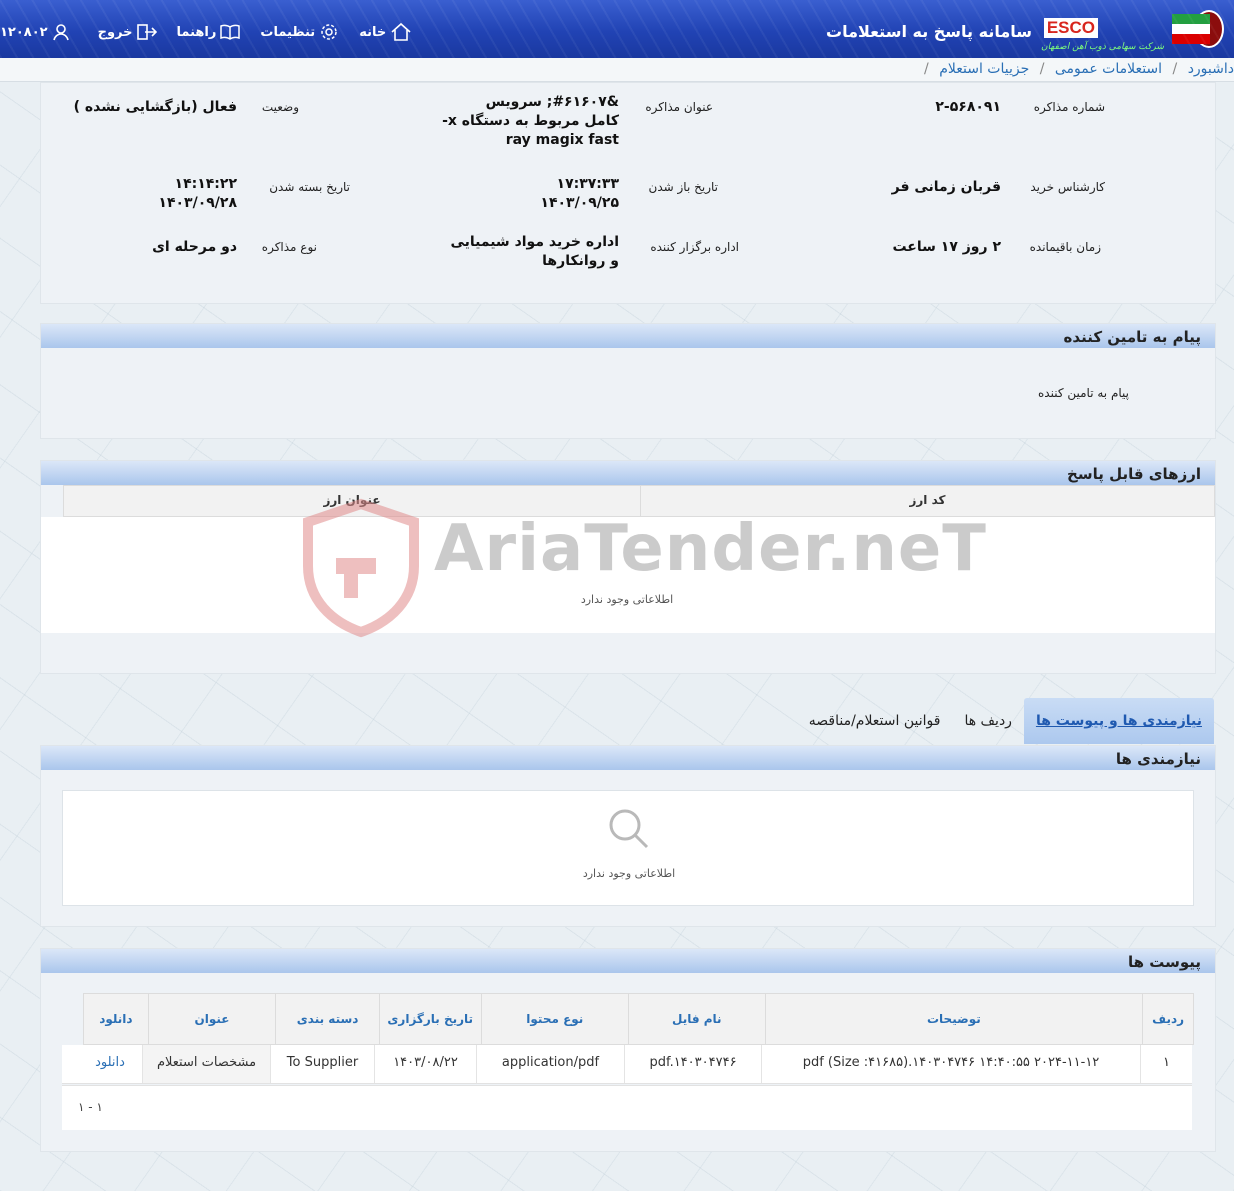 Image resolution: width=1234 pixels, height=1191 pixels. I want to click on requirements-empty-panel: اطلاعاتی وجود ندارد, so click(628, 848).